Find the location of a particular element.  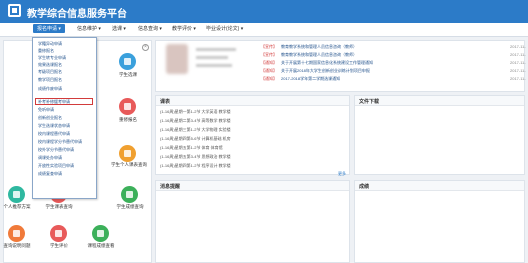

menu-item: 成绩复查申请 is located at coordinates (50, 174).